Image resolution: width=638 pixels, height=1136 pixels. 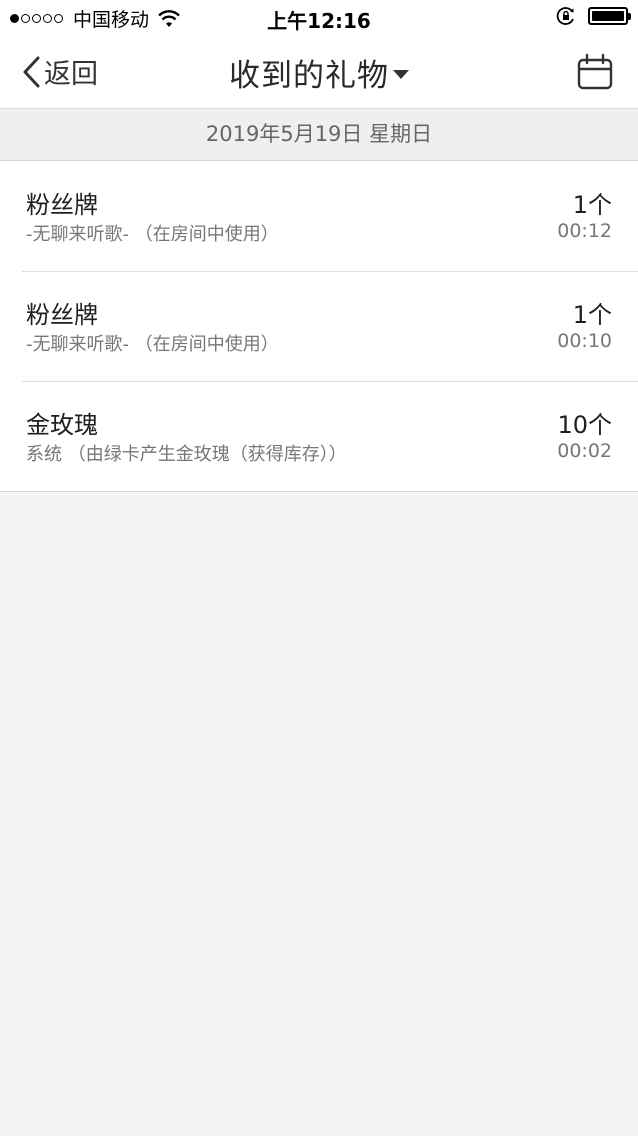 What do you see at coordinates (319, 436) in the screenshot?
I see `gift-row: 金玫瑰 系统 （由绿卡产生金玫瑰（获得库存）） 10个 00:02` at bounding box center [319, 436].